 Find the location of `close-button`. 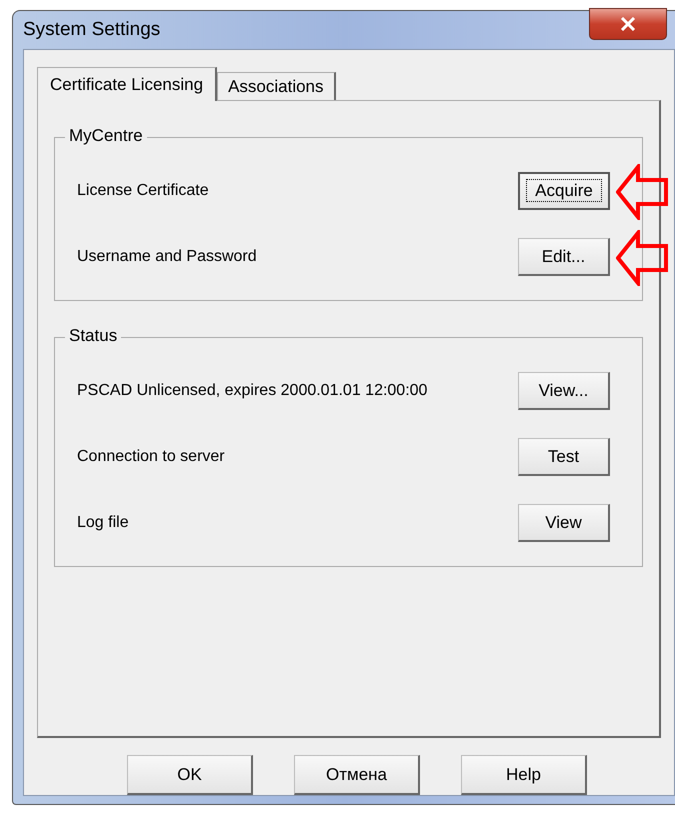

close-button is located at coordinates (628, 24).